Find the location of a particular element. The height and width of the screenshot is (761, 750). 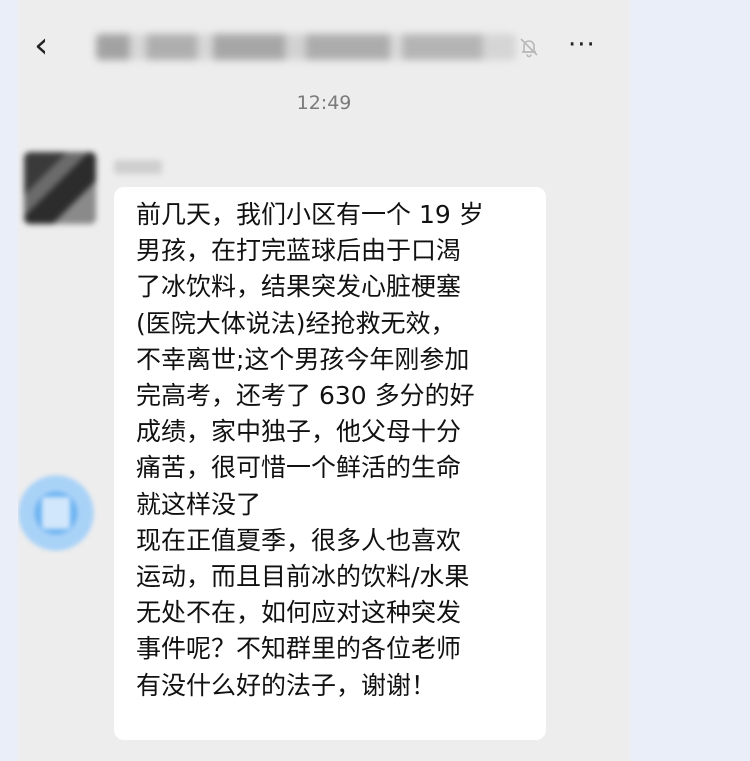

sender-name-blurred is located at coordinates (138, 167).